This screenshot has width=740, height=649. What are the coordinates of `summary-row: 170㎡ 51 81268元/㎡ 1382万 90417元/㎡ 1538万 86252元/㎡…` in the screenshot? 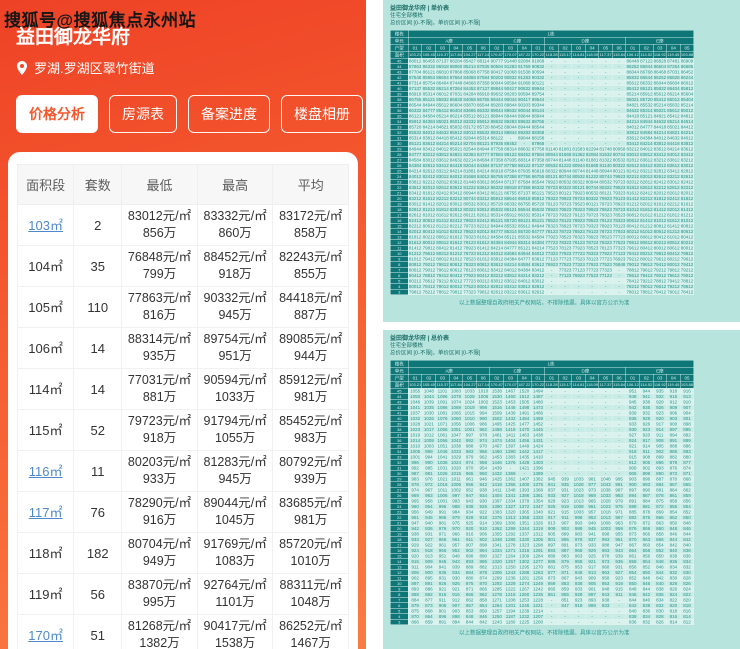 It's located at (182, 631).